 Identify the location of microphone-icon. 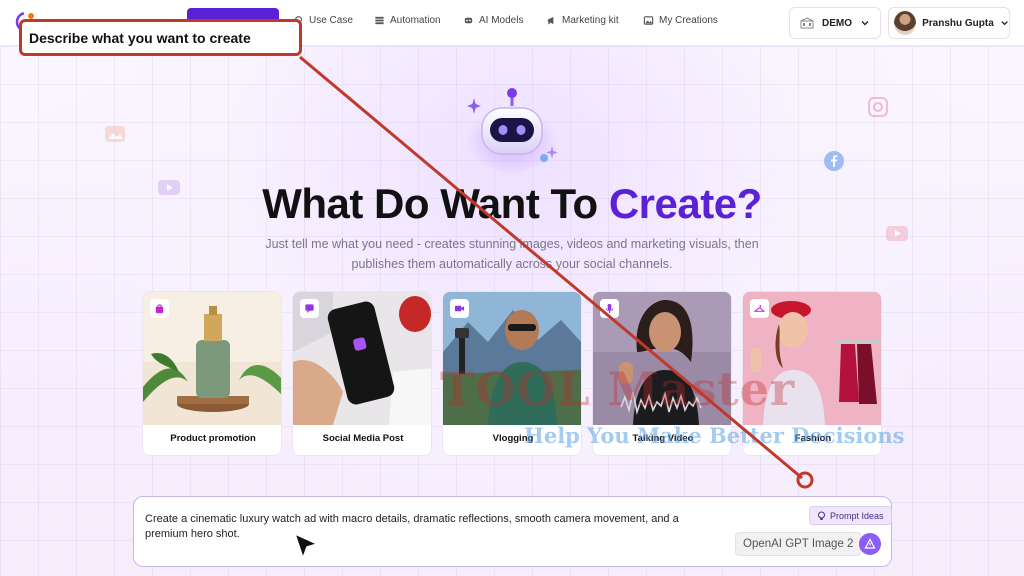
(609, 308).